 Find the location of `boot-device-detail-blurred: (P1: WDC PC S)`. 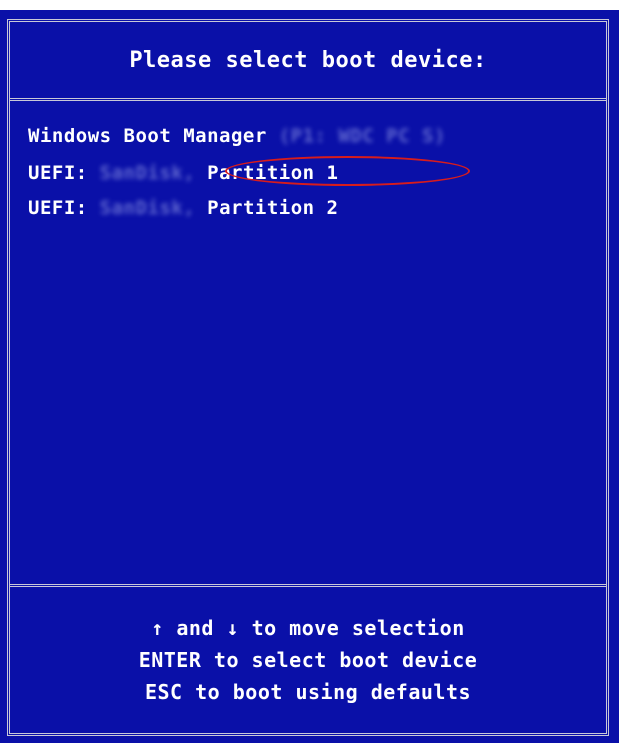

boot-device-detail-blurred: (P1: WDC PC S) is located at coordinates (362, 136).